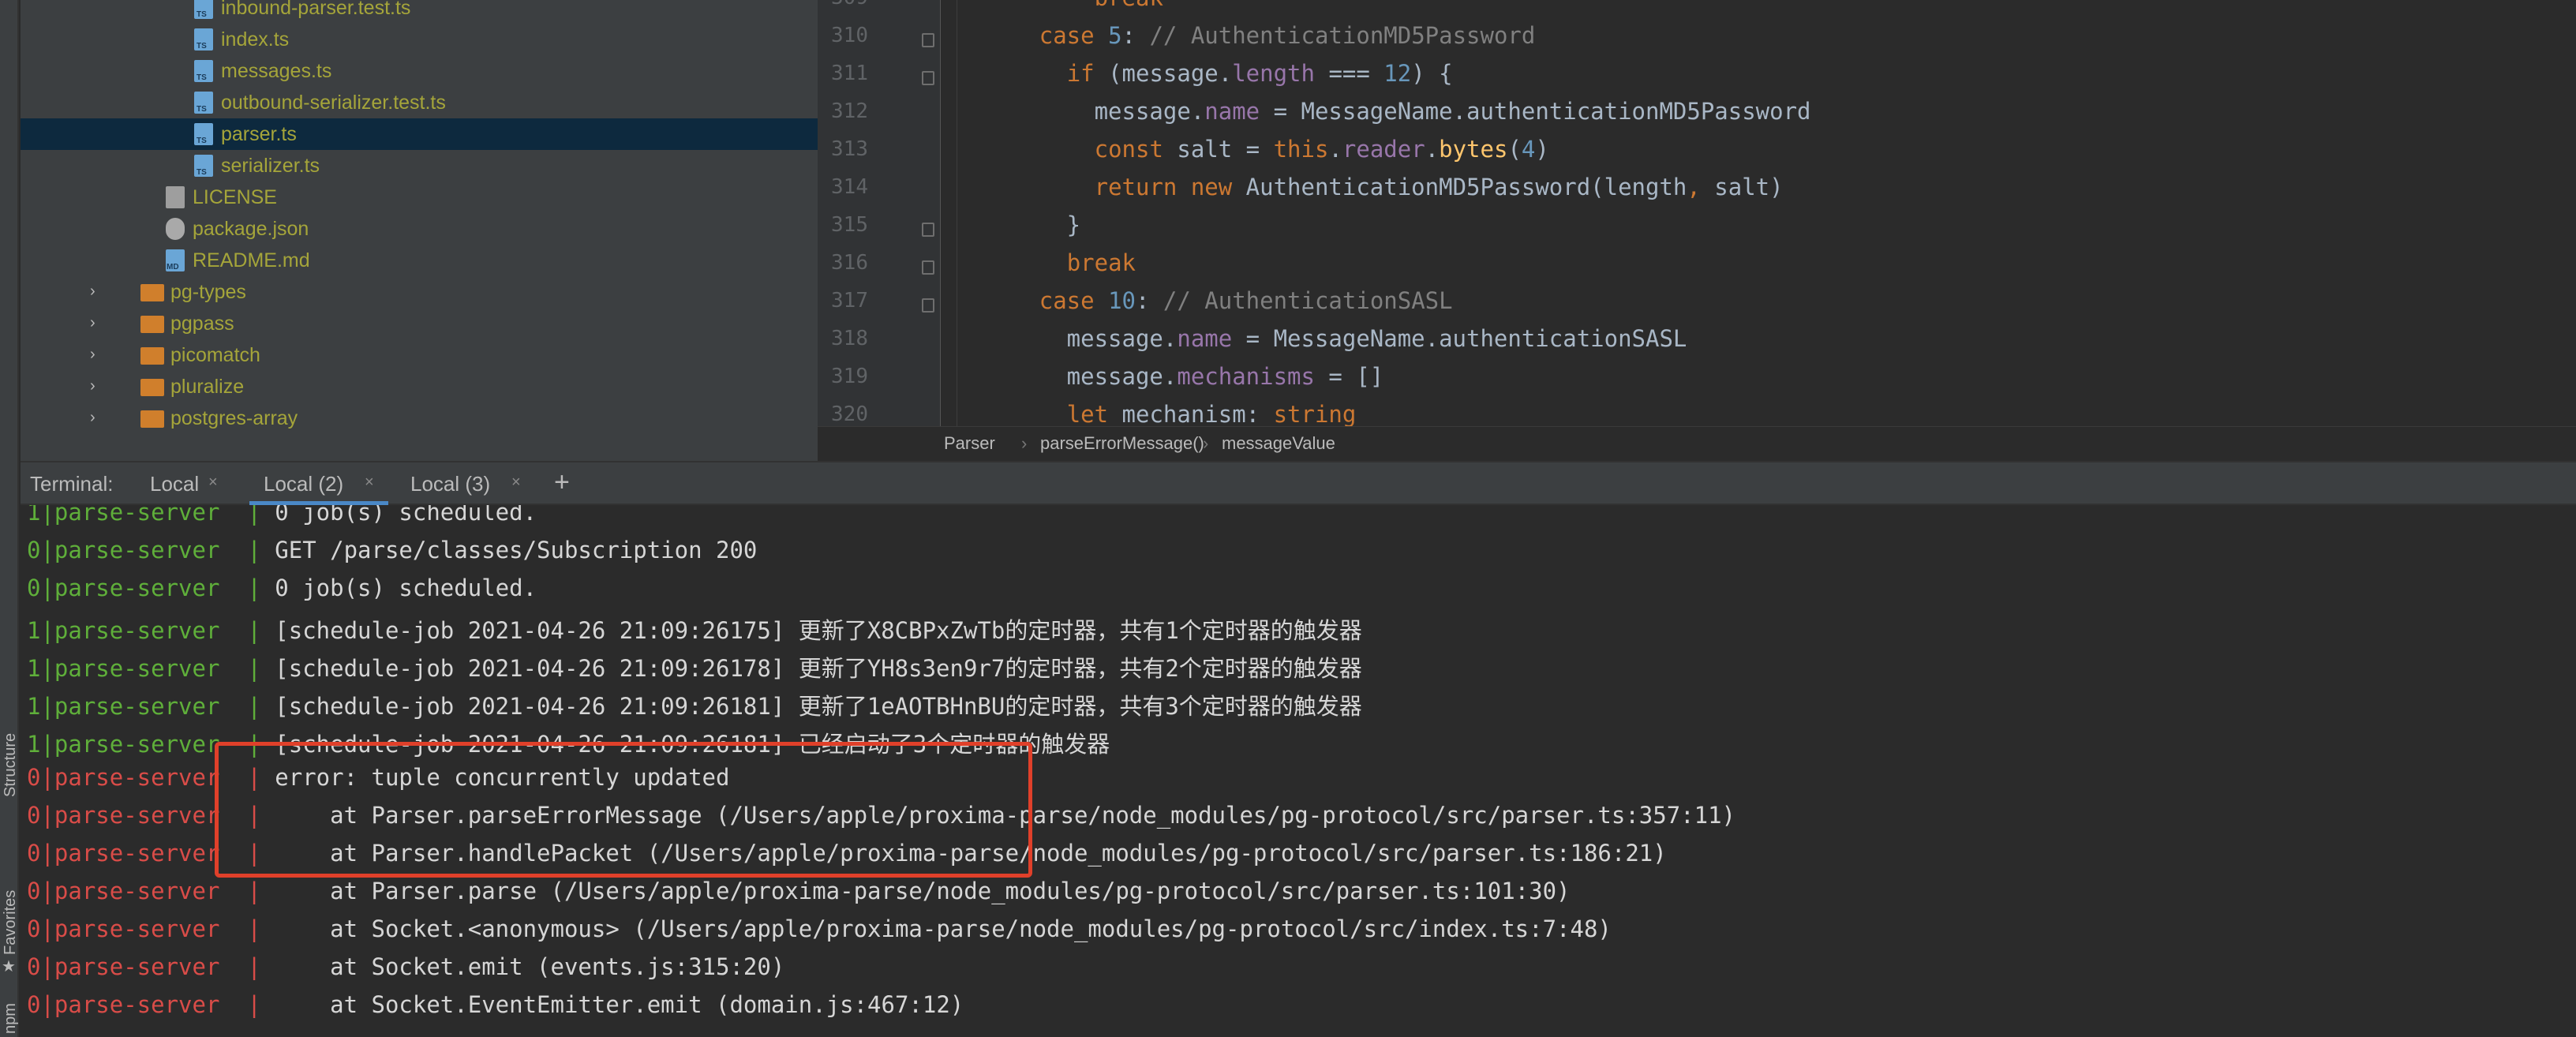 This screenshot has height=1037, width=2576. I want to click on tree-item: inbound-parser.test.ts, so click(419, 12).